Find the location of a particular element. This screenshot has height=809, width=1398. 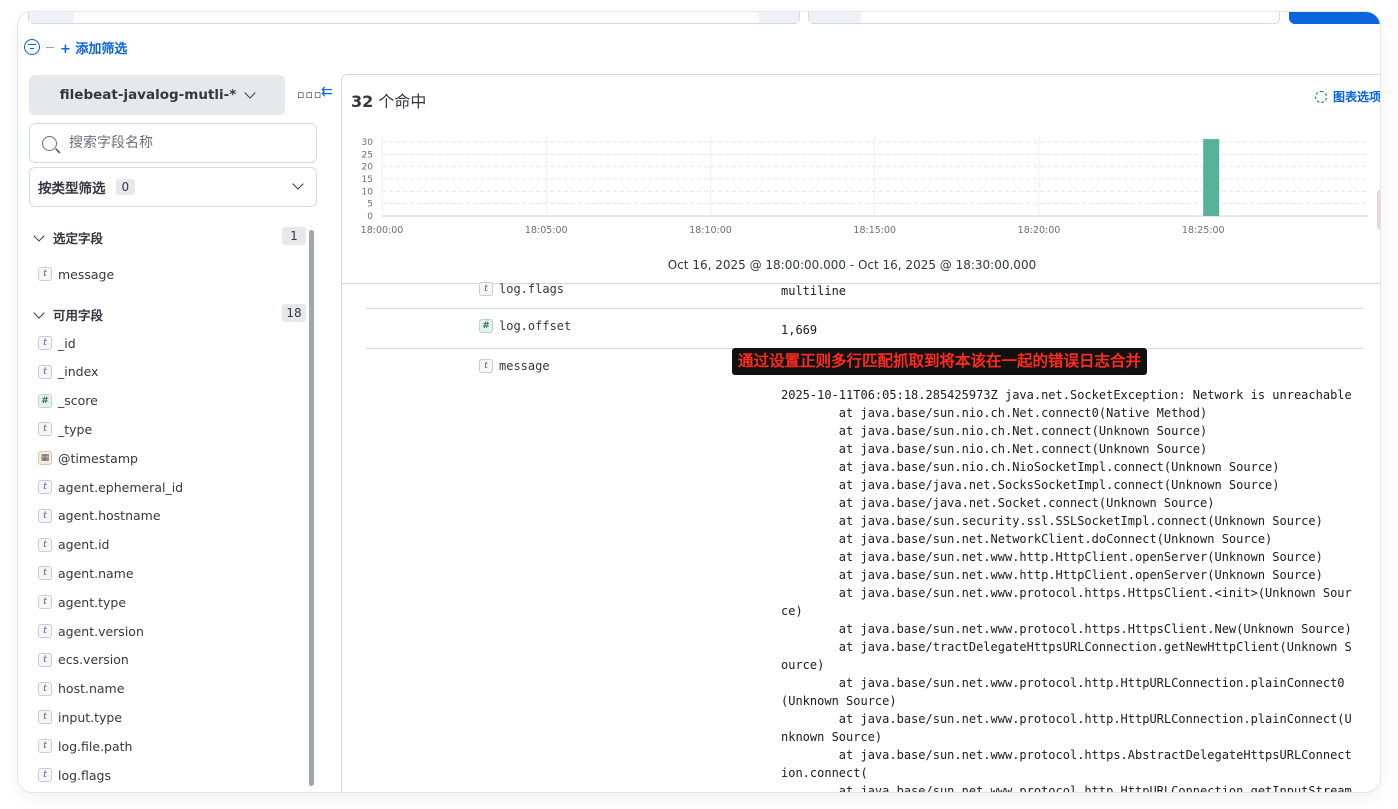

filter-divider is located at coordinates (50, 47).